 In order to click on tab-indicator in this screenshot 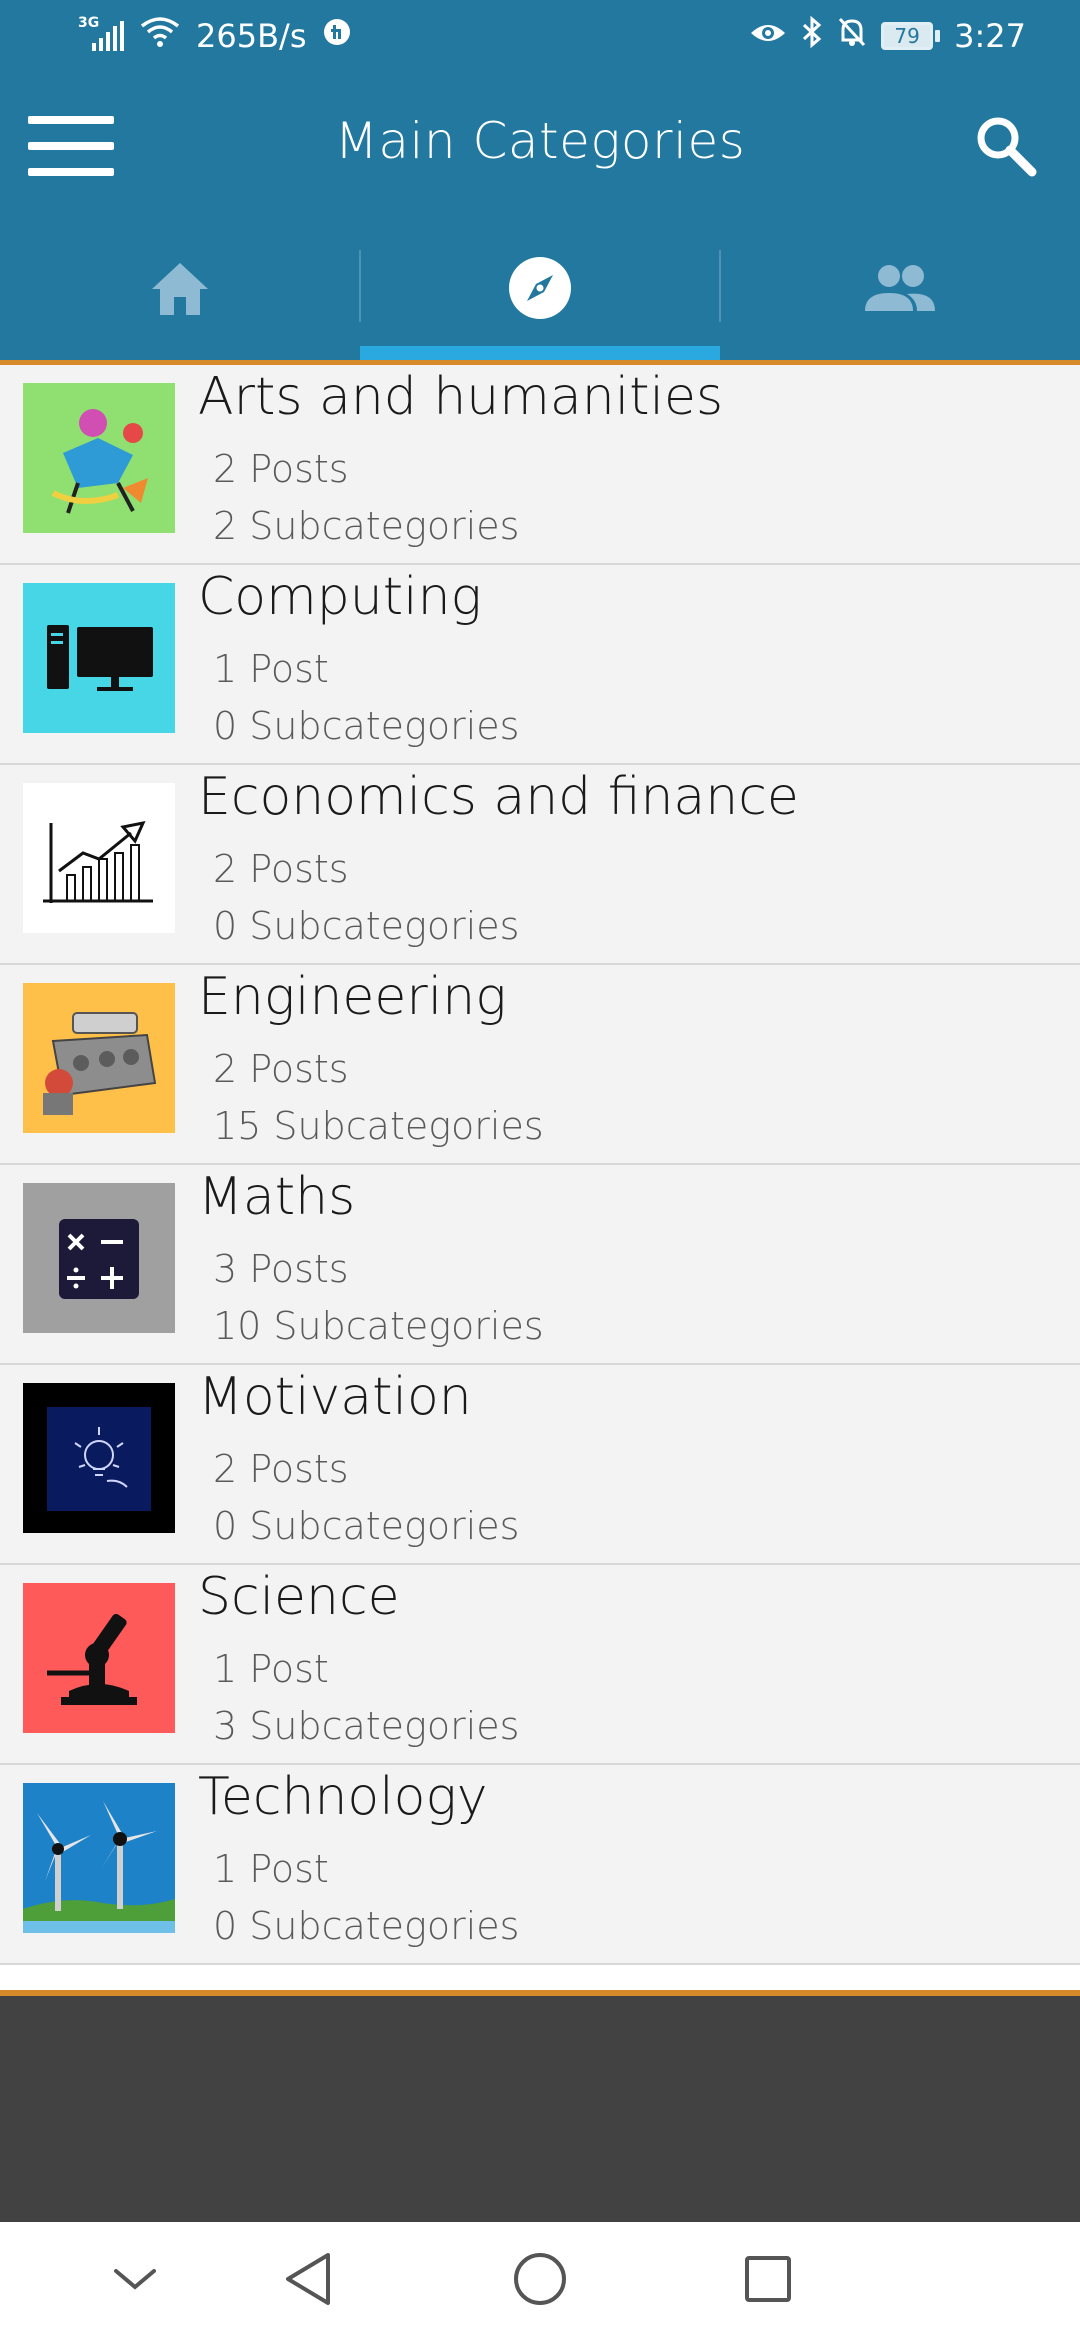, I will do `click(540, 353)`.